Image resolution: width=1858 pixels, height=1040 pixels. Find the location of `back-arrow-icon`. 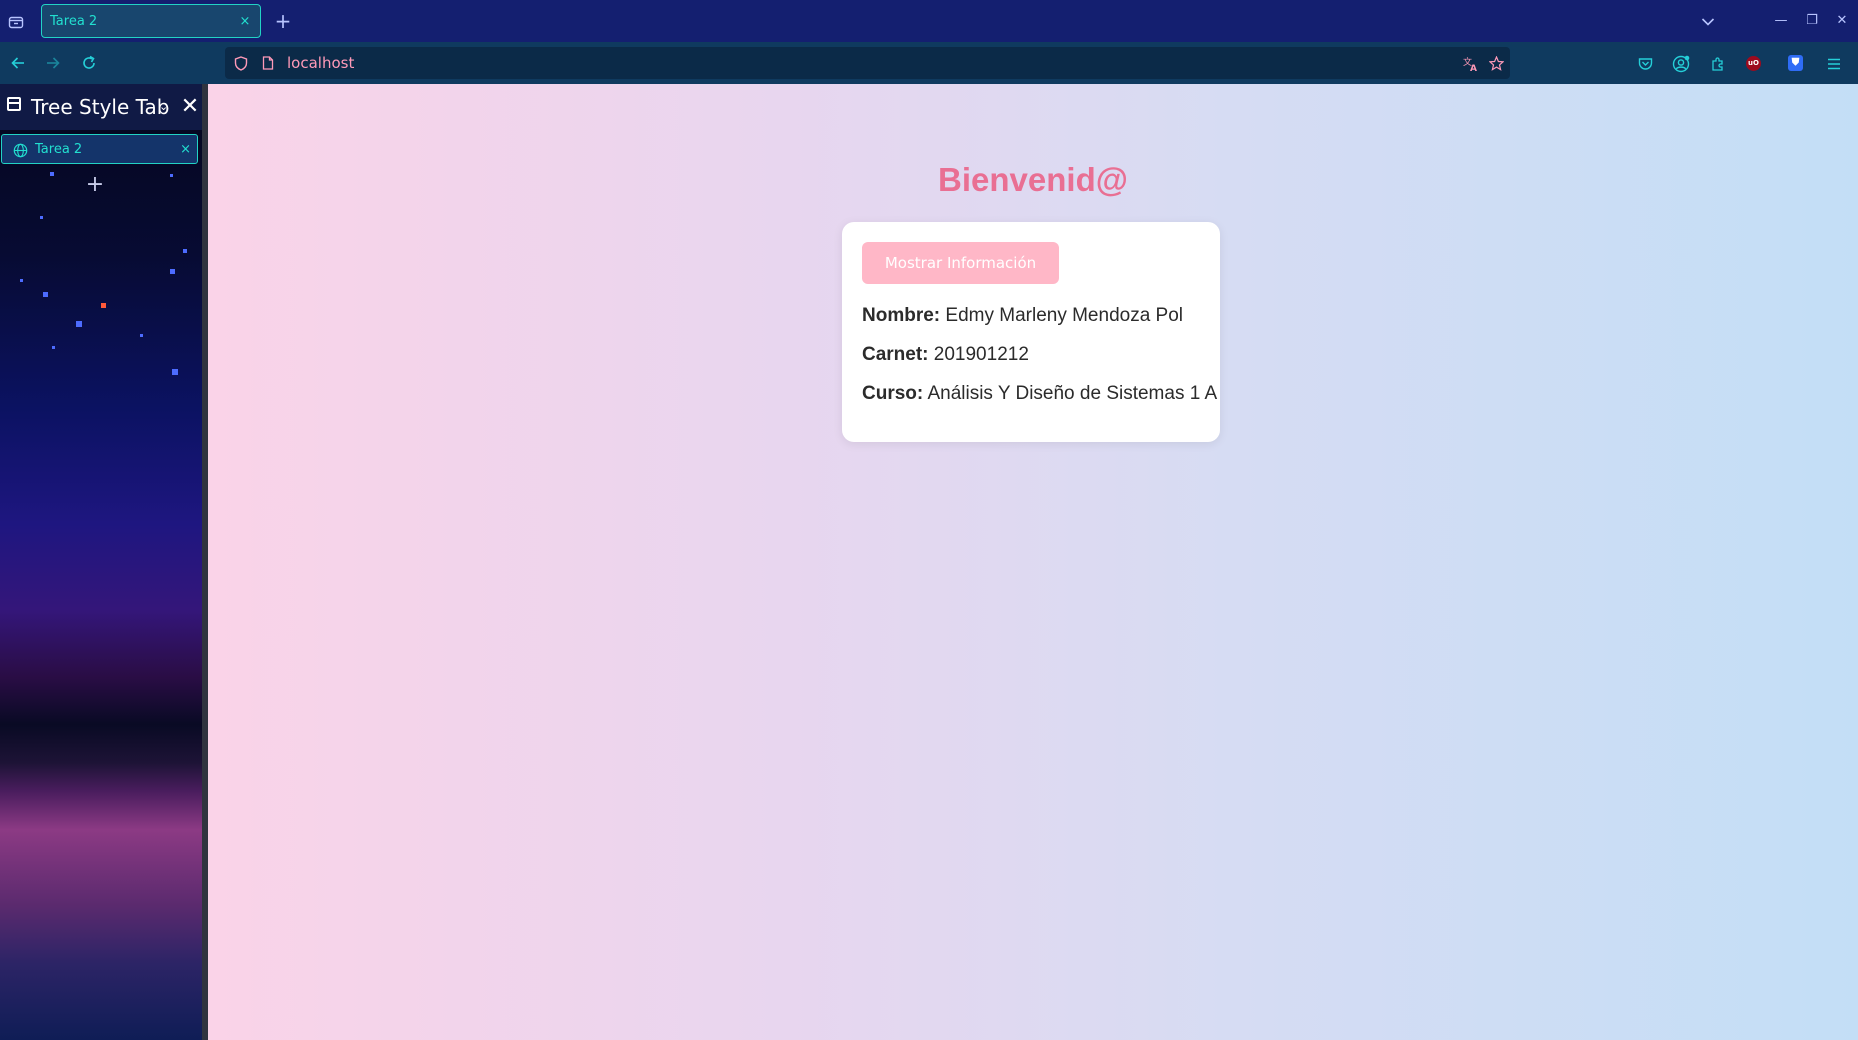

back-arrow-icon is located at coordinates (18, 63).